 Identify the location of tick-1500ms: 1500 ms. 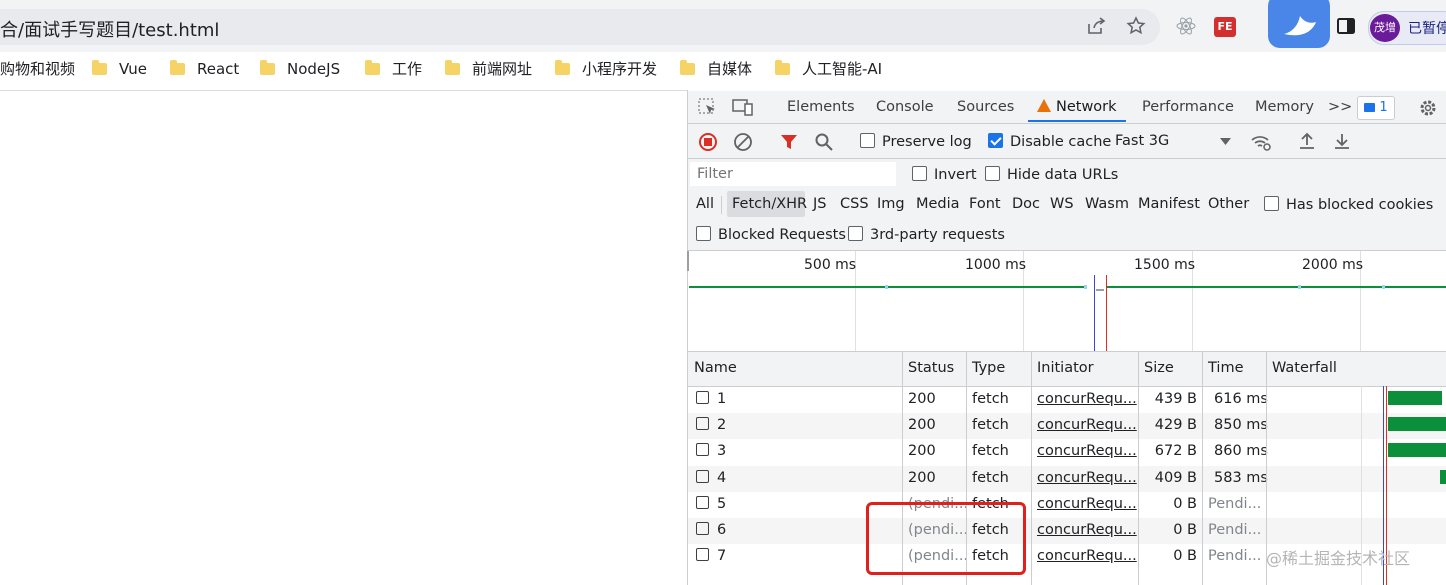
(1165, 265).